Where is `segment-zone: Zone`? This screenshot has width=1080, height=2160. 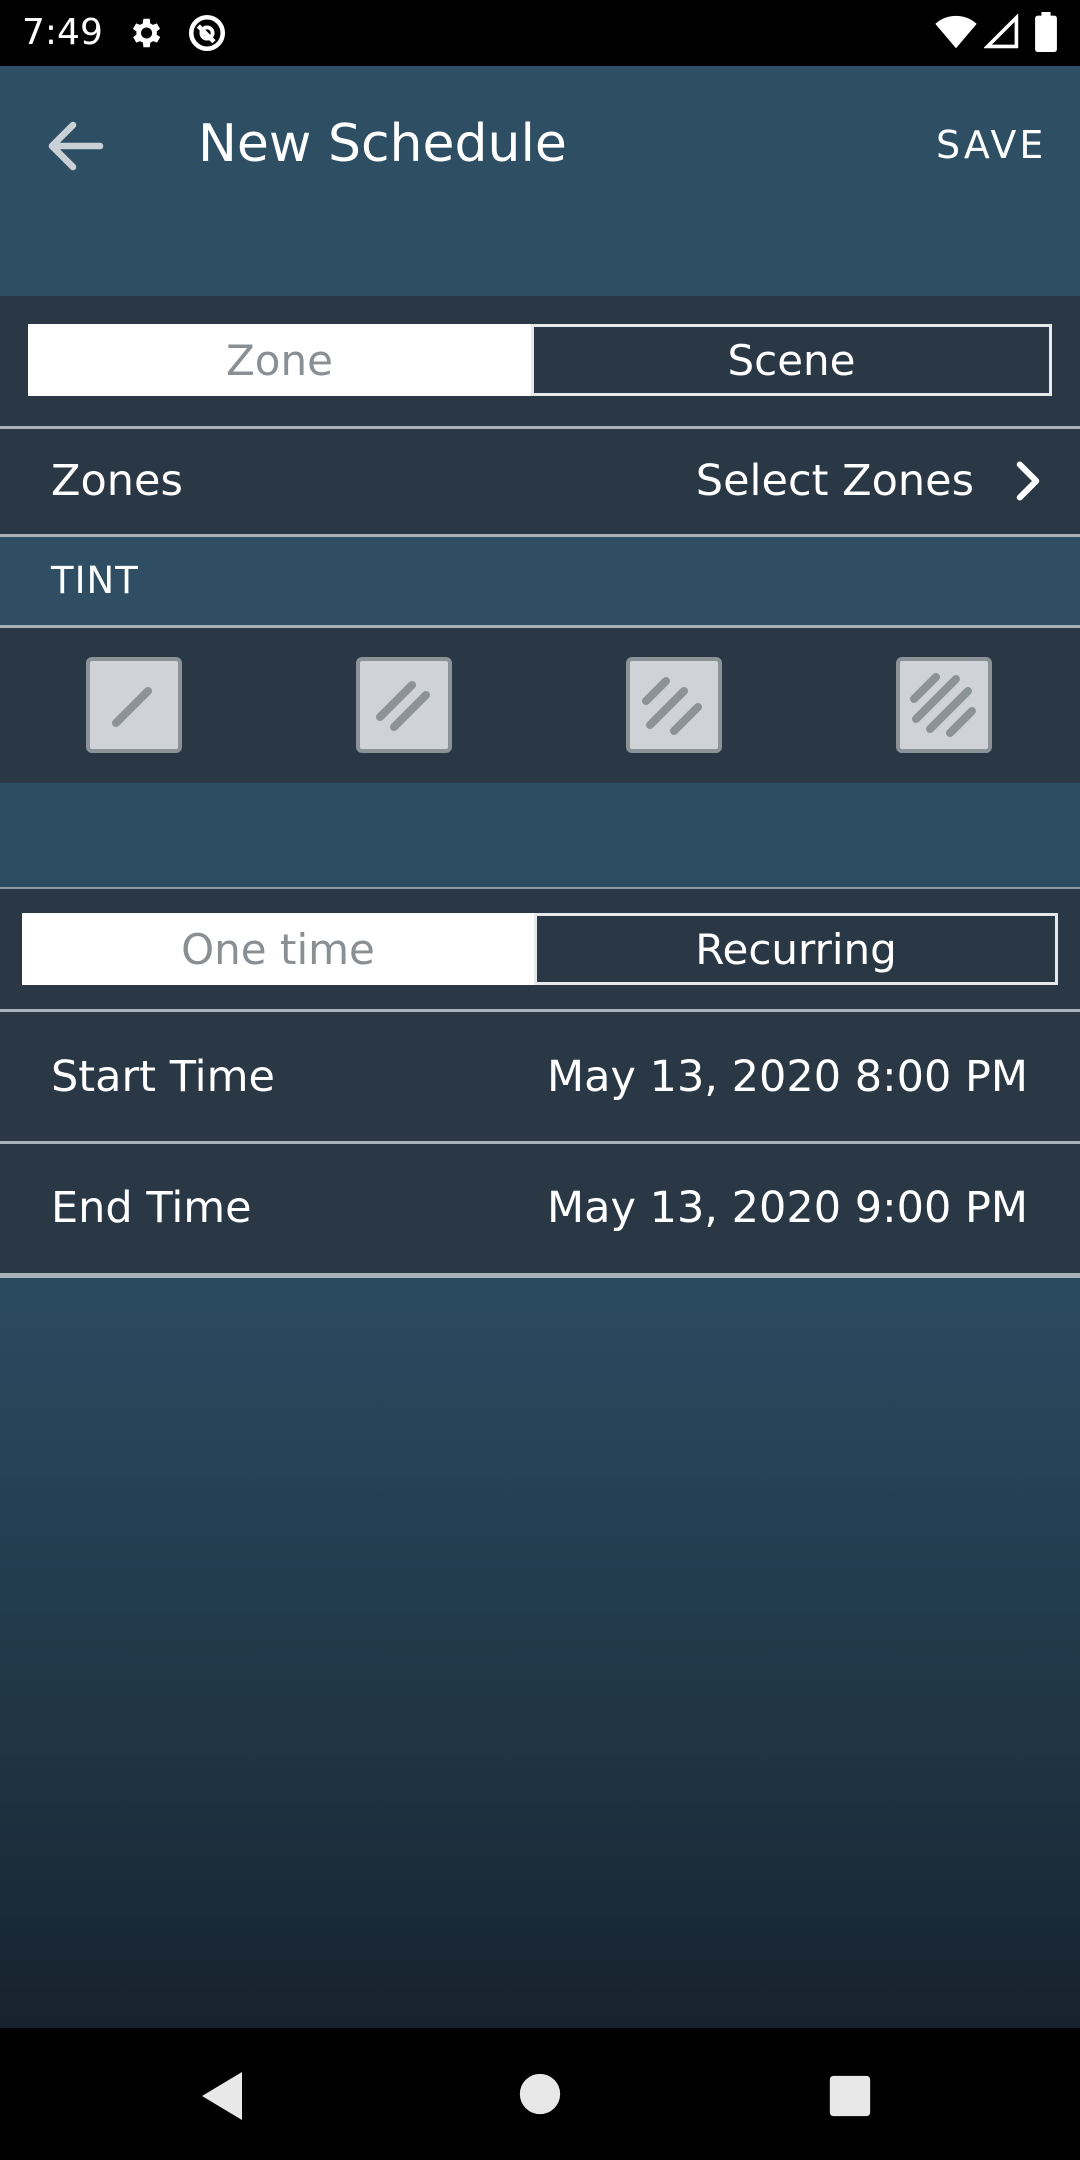 segment-zone: Zone is located at coordinates (279, 360).